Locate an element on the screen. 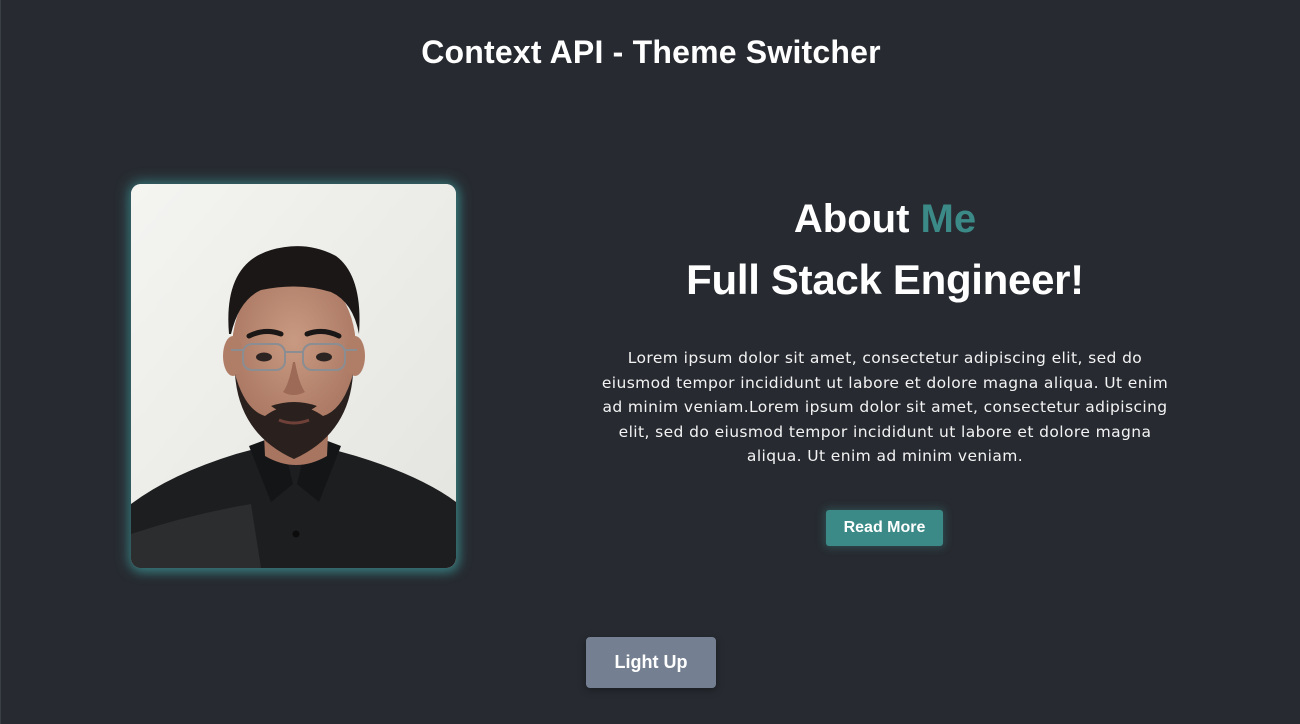  about-heading-accent: Me is located at coordinates (948, 219).